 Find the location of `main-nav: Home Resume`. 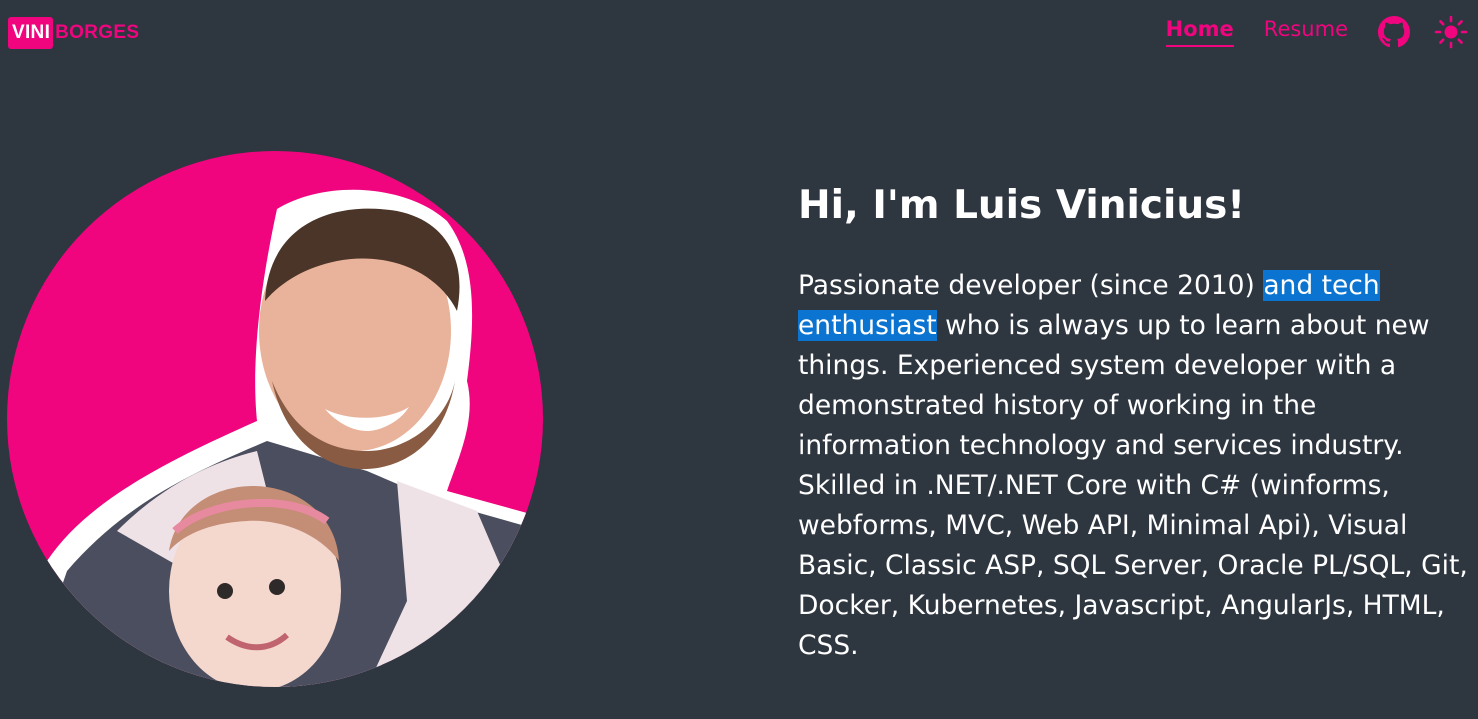

main-nav: Home Resume is located at coordinates (1316, 32).